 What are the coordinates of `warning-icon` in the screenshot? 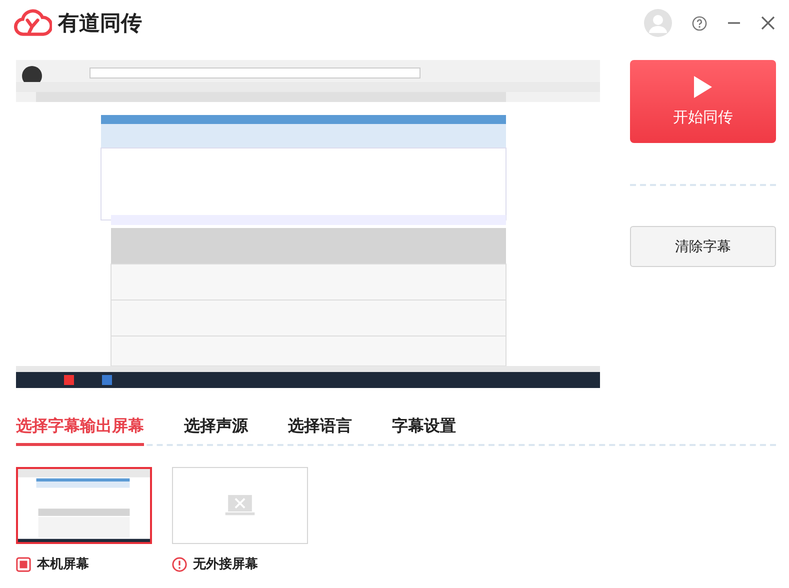 It's located at (179, 564).